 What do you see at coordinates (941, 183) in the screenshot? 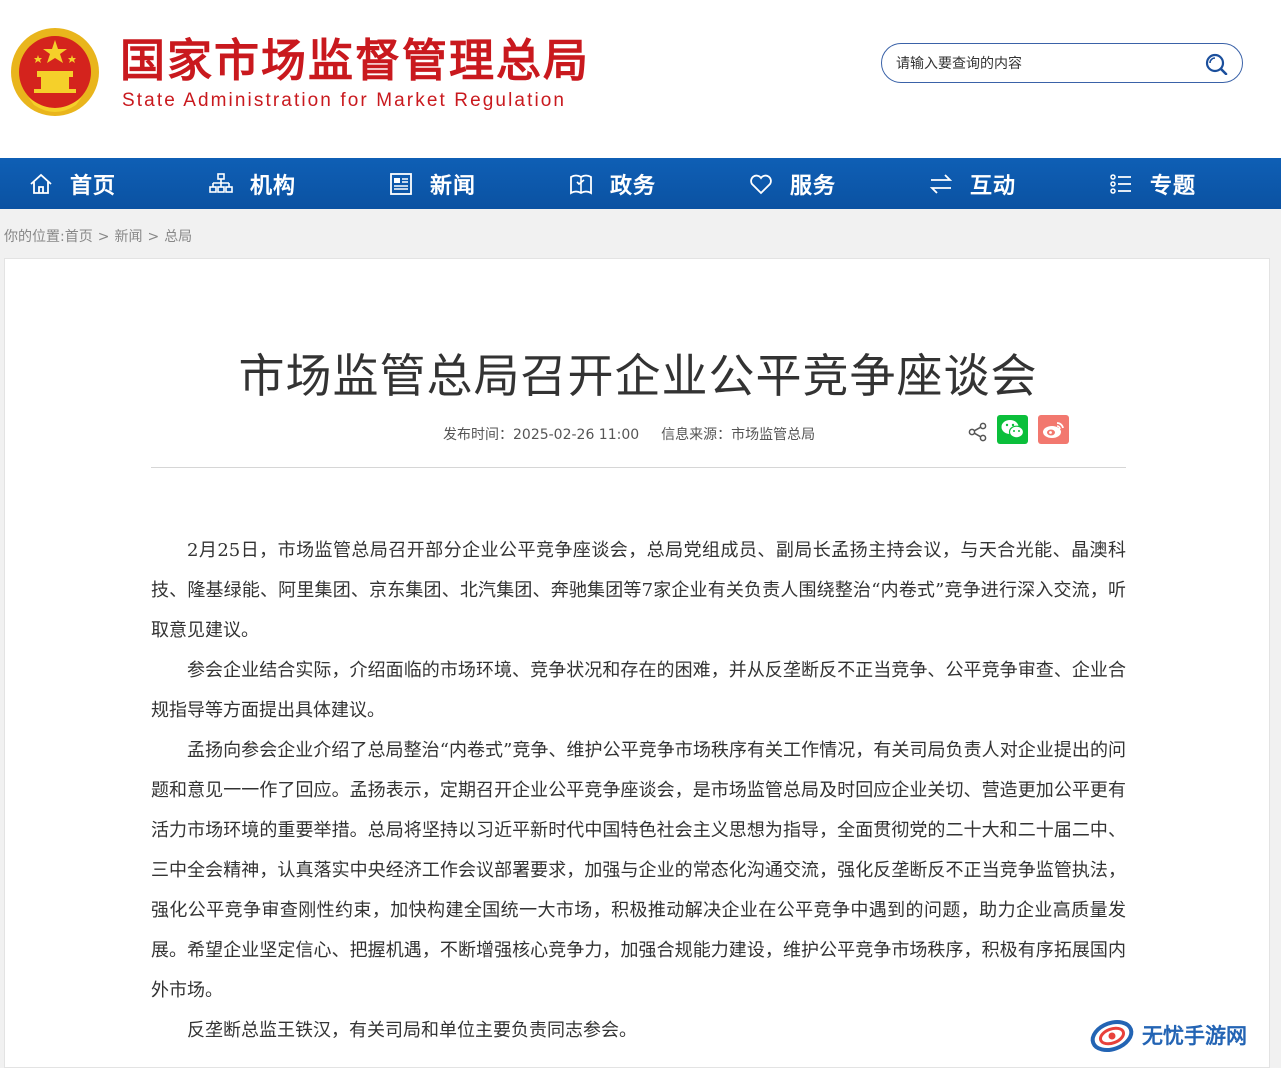
I see `exchange-icon` at bounding box center [941, 183].